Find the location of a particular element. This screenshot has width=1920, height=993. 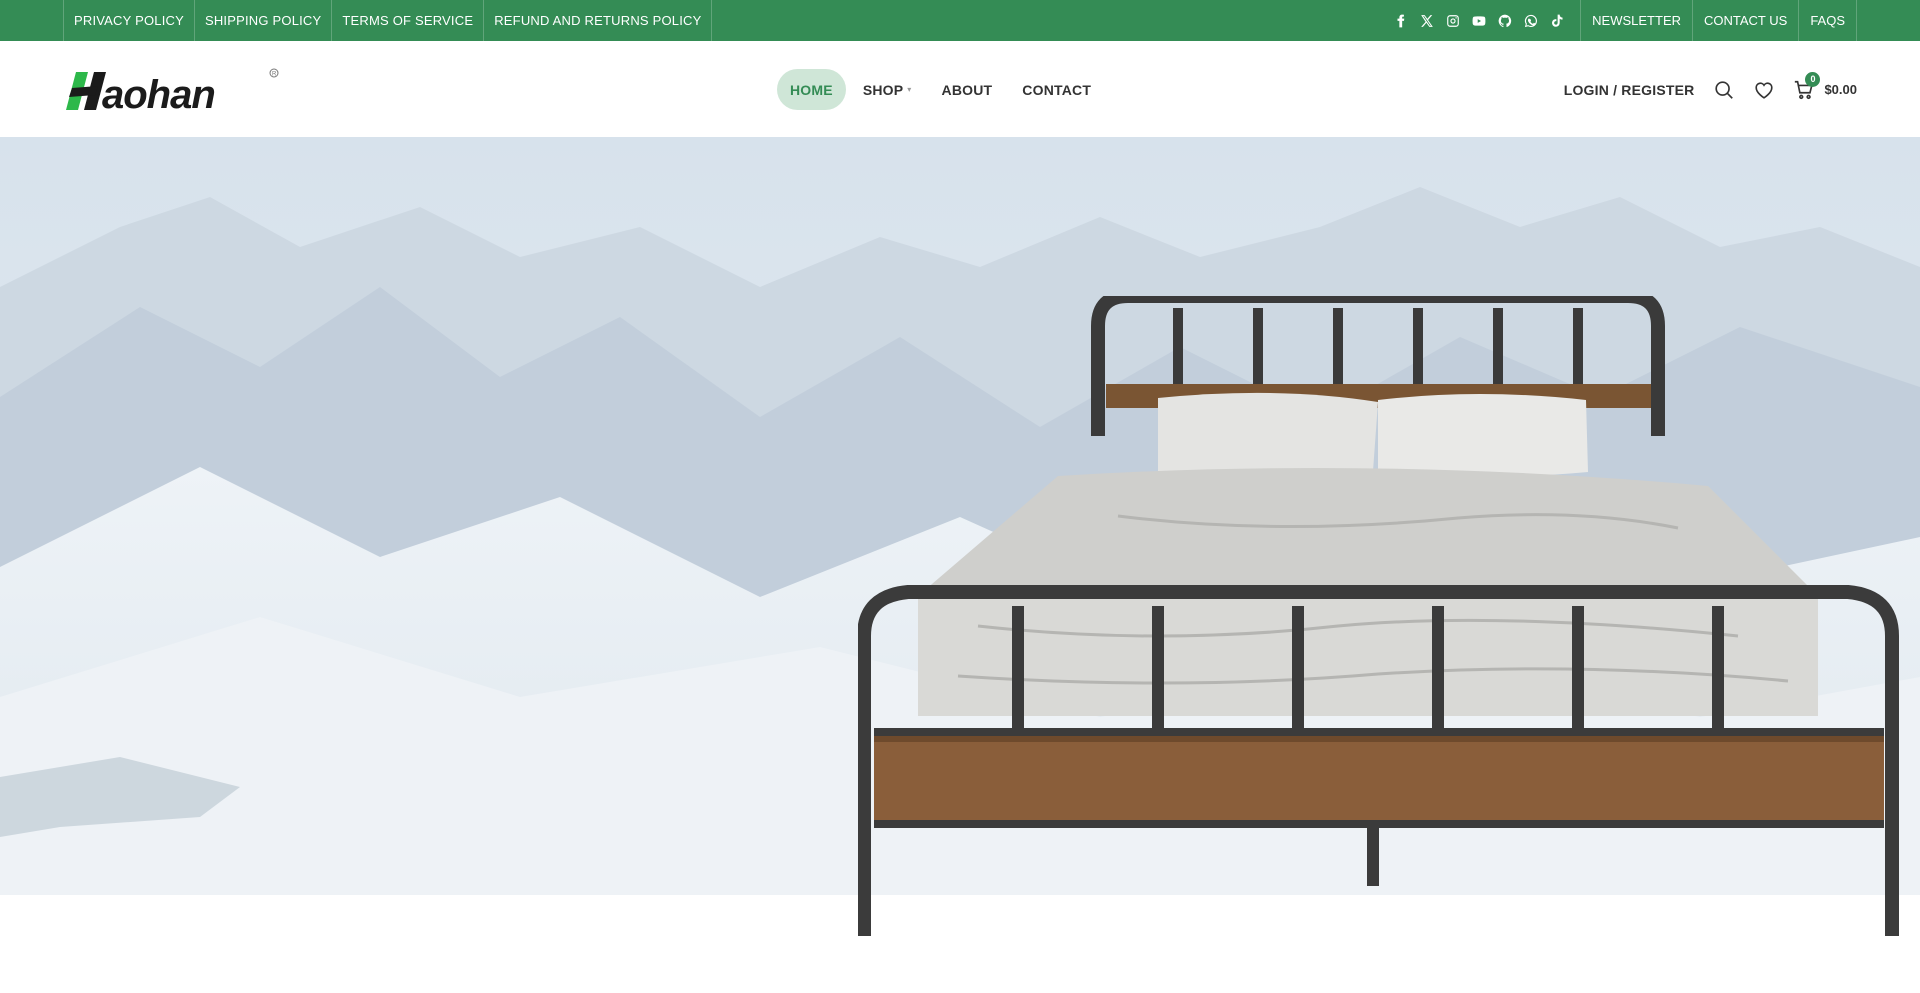

site-logo: aohan R is located at coordinates (172, 92).